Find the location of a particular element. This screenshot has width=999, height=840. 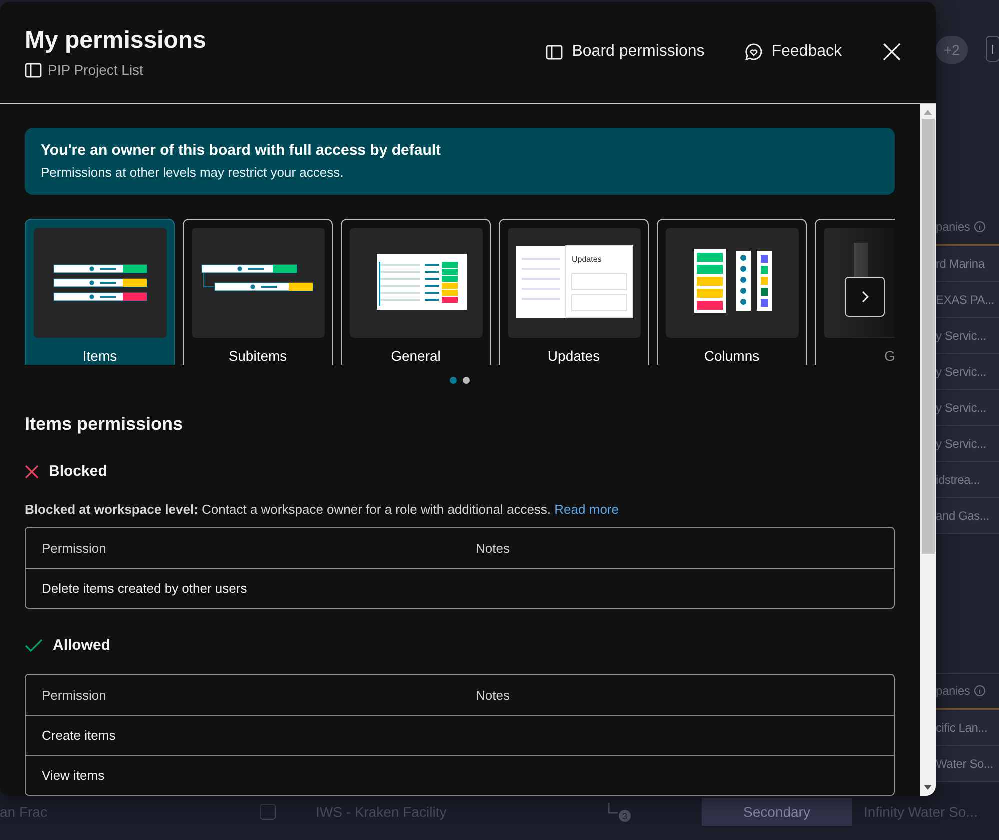

close-button is located at coordinates (892, 52).